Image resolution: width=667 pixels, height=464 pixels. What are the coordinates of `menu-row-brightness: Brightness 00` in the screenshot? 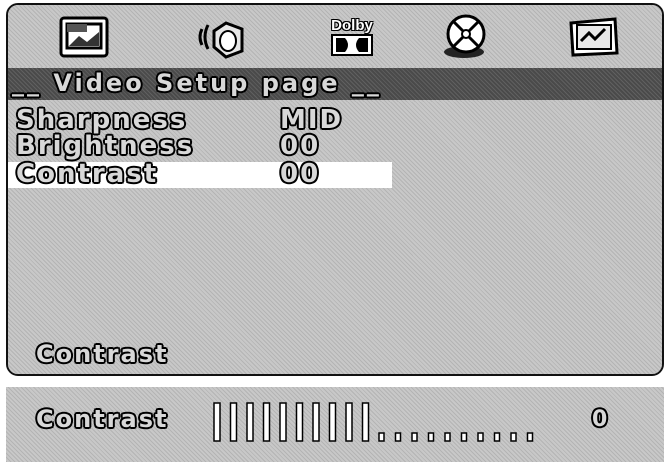 It's located at (200, 146).